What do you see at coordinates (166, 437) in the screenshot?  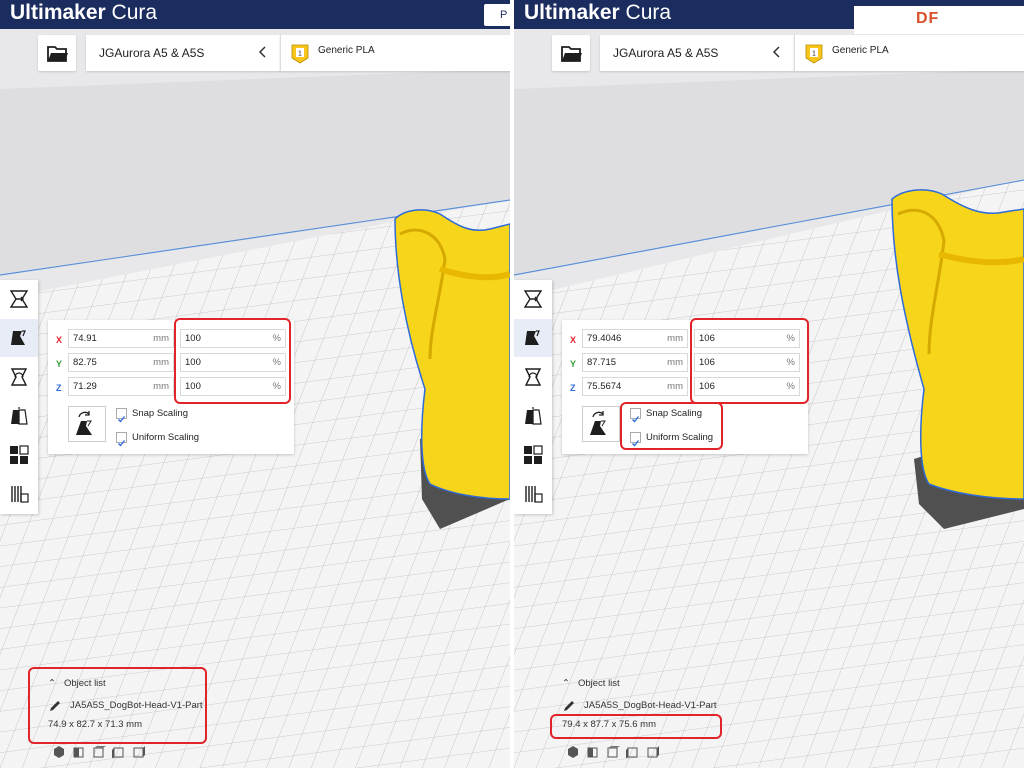 I see `uniform-scaling-label: Uniform Scaling` at bounding box center [166, 437].